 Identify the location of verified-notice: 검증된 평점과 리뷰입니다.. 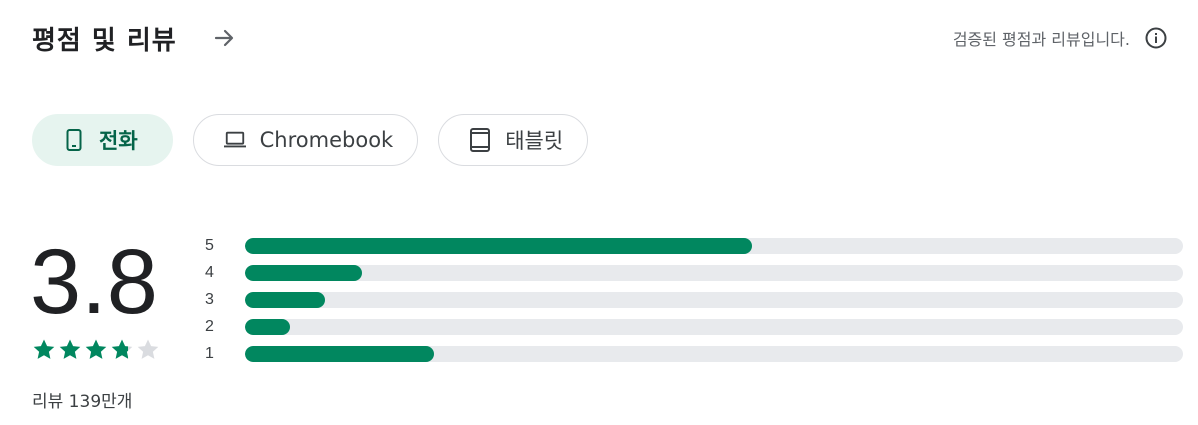
(1060, 38).